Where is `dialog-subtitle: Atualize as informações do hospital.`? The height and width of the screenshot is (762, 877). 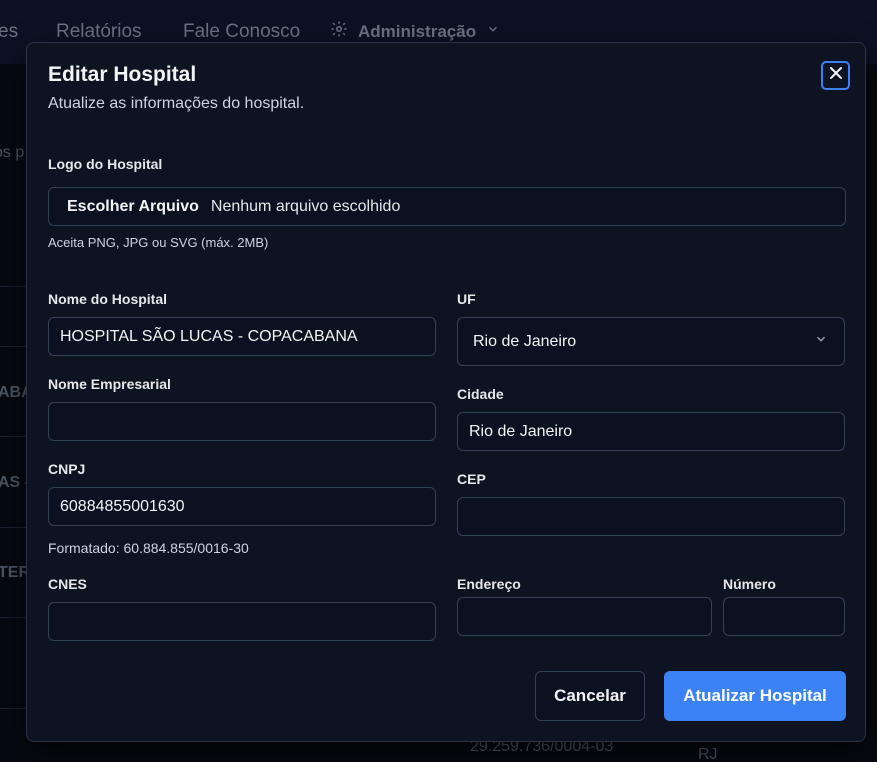
dialog-subtitle: Atualize as informações do hospital. is located at coordinates (176, 103).